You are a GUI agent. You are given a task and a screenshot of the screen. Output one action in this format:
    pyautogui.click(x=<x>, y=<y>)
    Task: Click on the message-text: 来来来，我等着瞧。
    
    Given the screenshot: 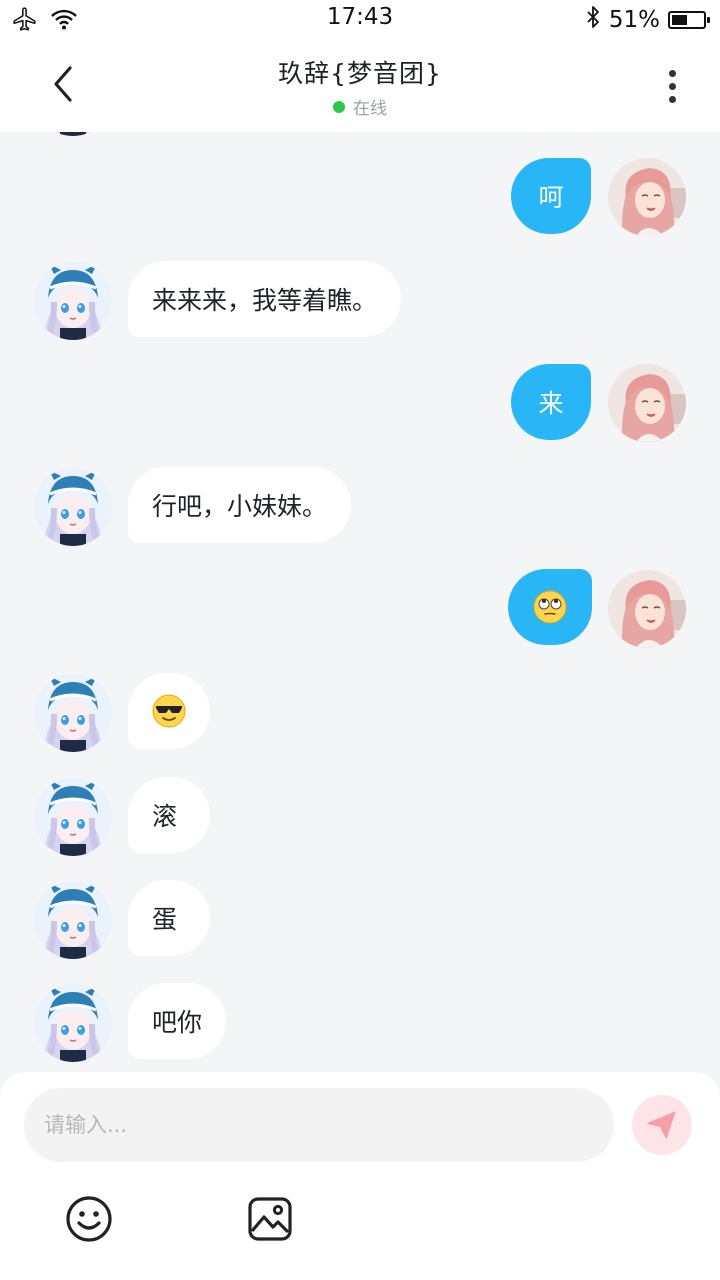 What is the action you would take?
    pyautogui.click(x=265, y=300)
    